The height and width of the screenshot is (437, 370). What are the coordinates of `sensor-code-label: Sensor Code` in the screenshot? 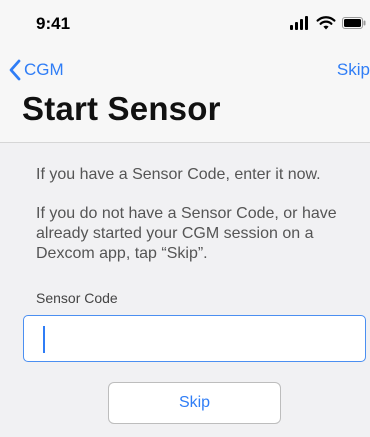 It's located at (77, 298).